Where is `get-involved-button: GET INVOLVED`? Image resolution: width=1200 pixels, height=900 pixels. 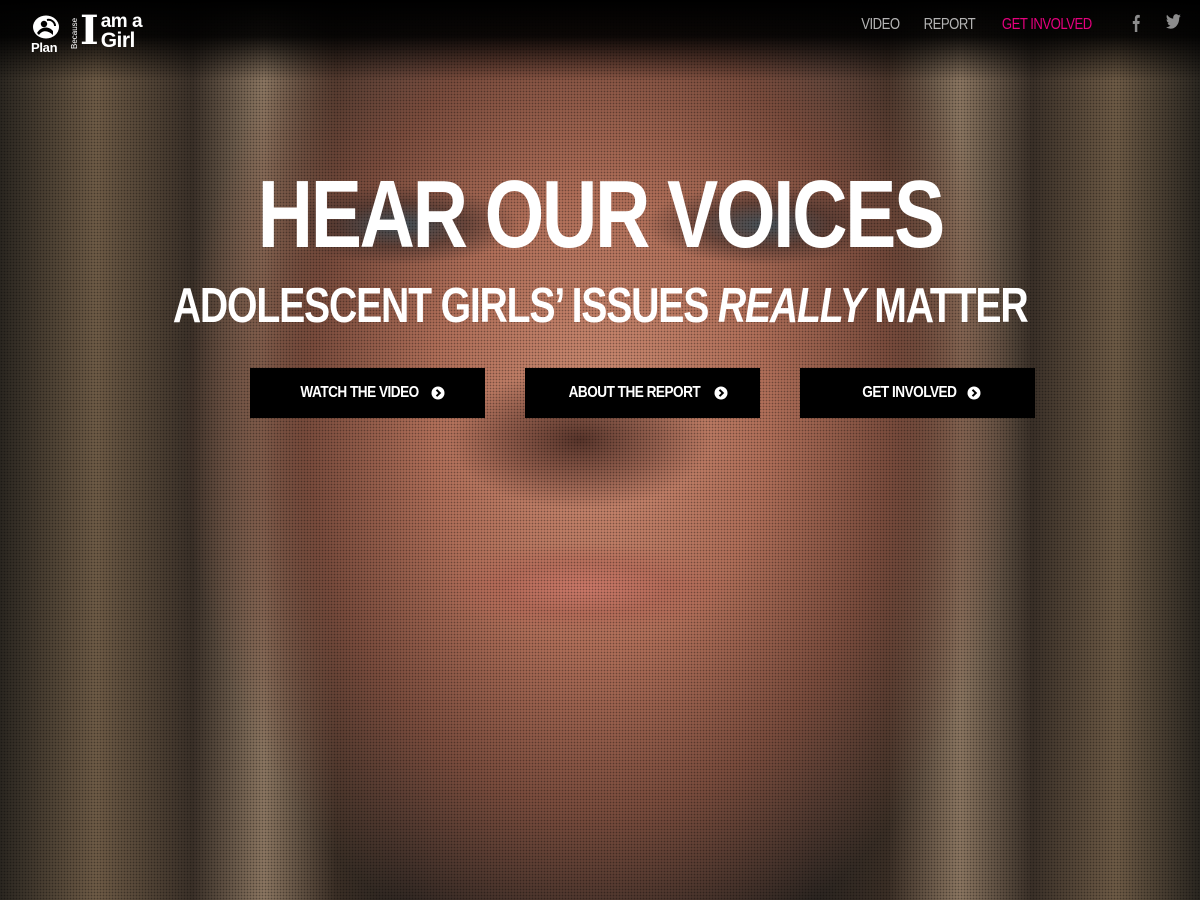
get-involved-button: GET INVOLVED is located at coordinates (917, 393).